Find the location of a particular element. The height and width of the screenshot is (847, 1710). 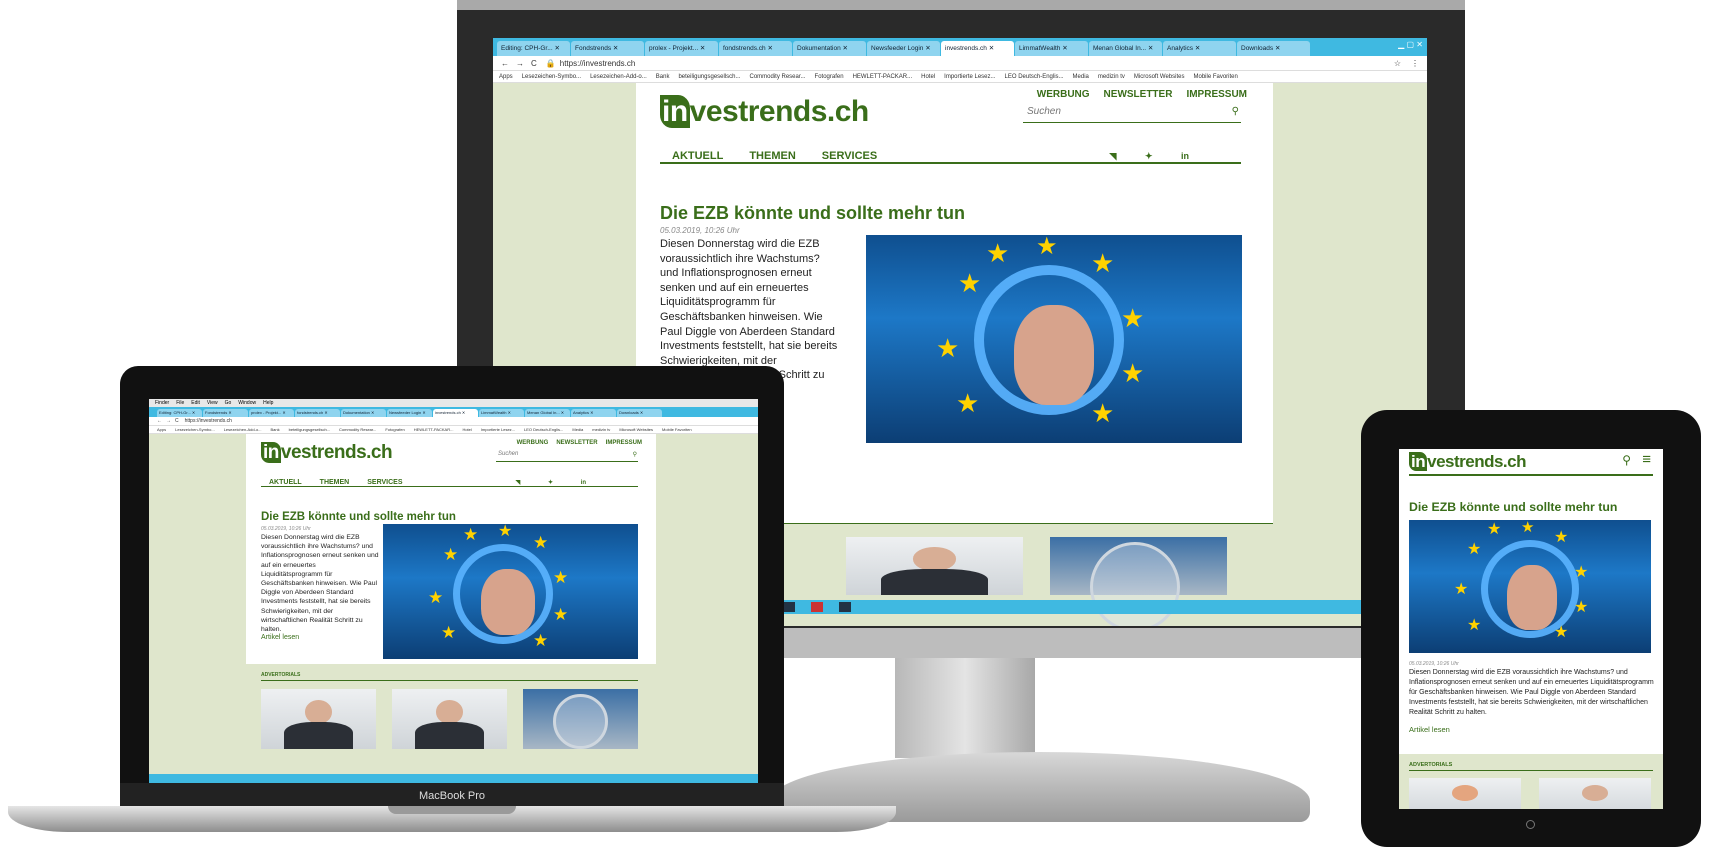

linkedin-icon: in is located at coordinates (583, 483).